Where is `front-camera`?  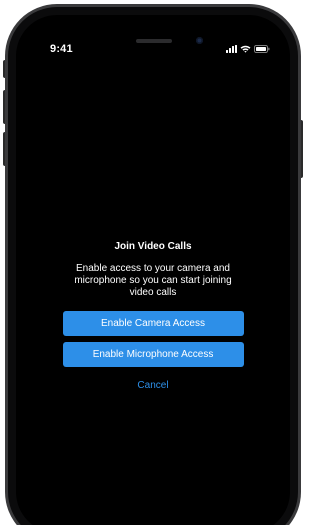
front-camera is located at coordinates (199, 40).